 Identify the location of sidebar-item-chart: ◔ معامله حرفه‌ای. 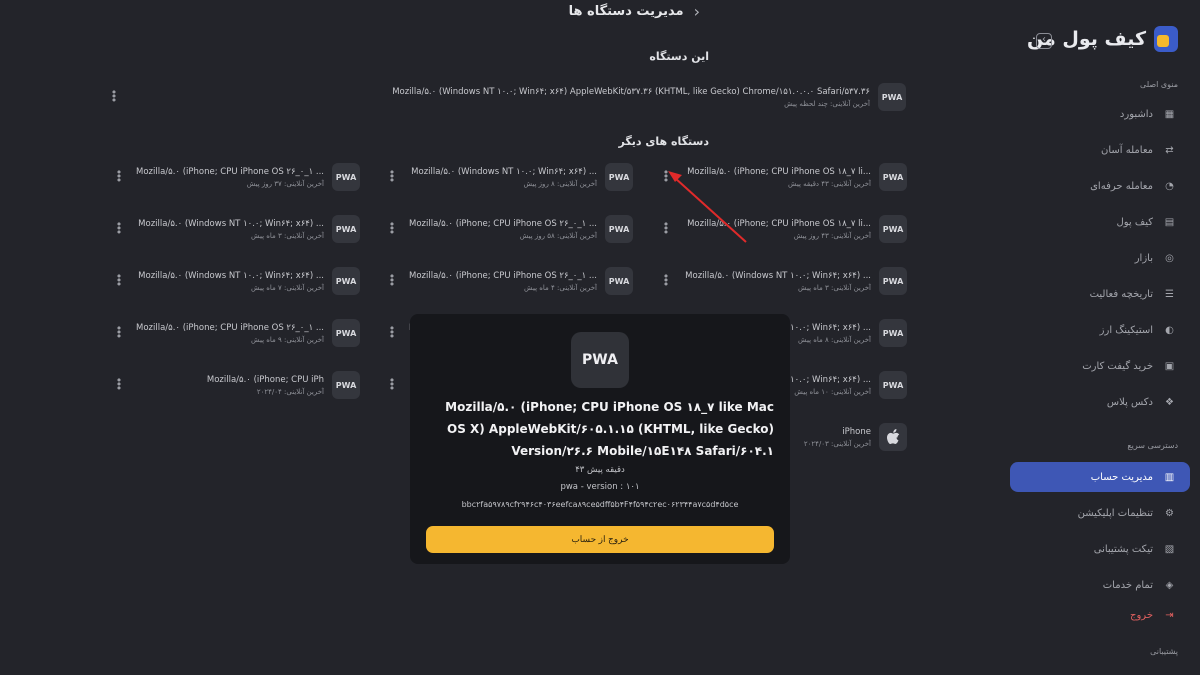
(1100, 186).